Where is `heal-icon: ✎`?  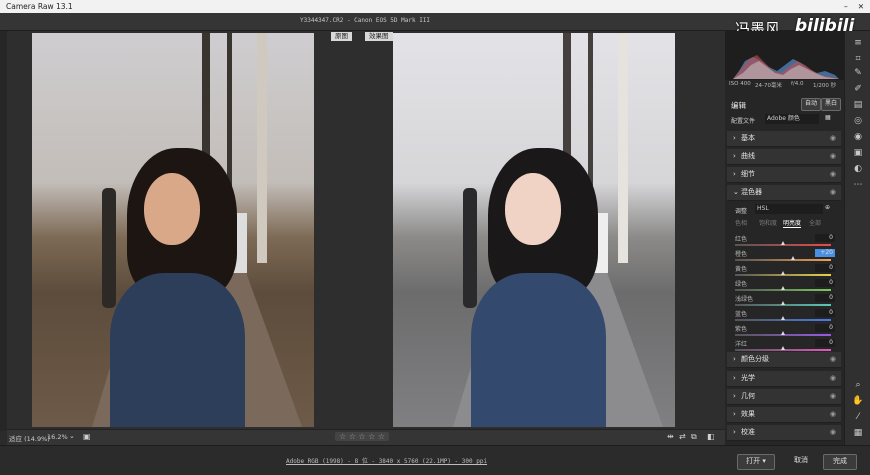
heal-icon: ✎ is located at coordinates (858, 73).